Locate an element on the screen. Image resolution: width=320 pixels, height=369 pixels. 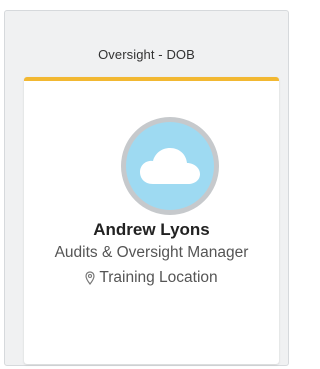
location-pin-icon is located at coordinates (90, 278).